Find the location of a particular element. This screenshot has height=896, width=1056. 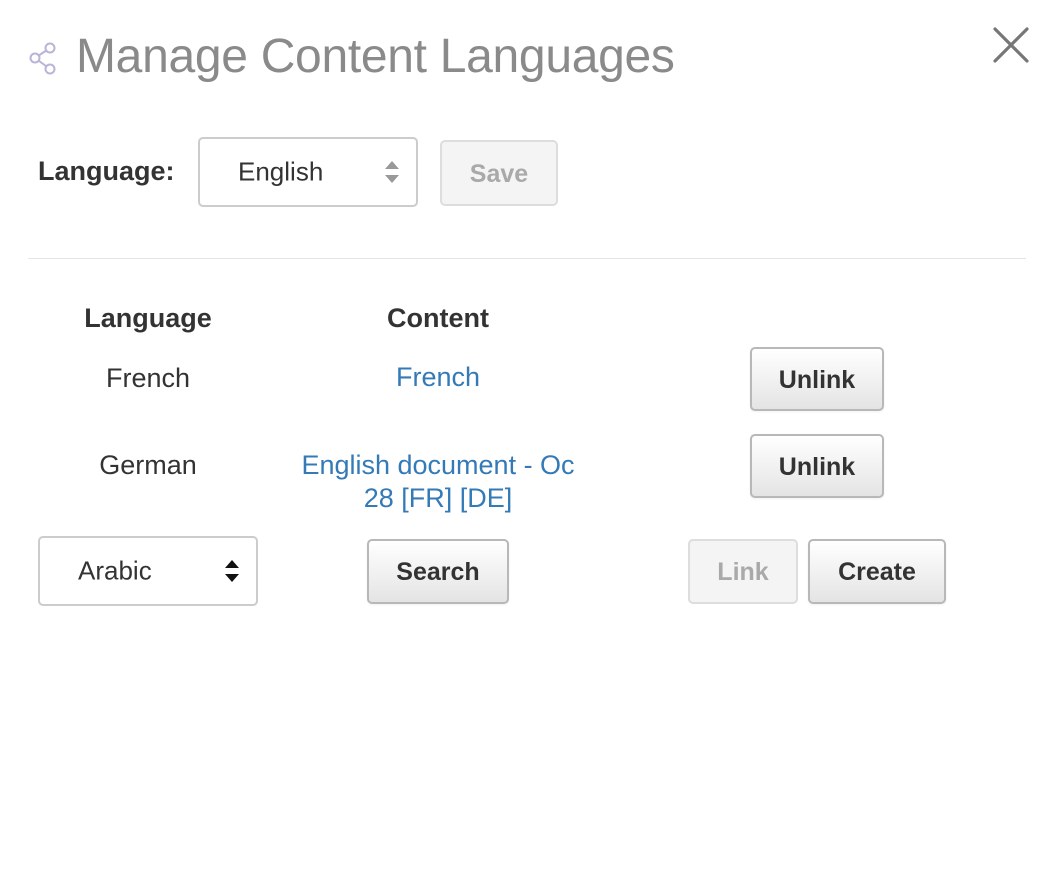

row-language-german: German is located at coordinates (148, 465).